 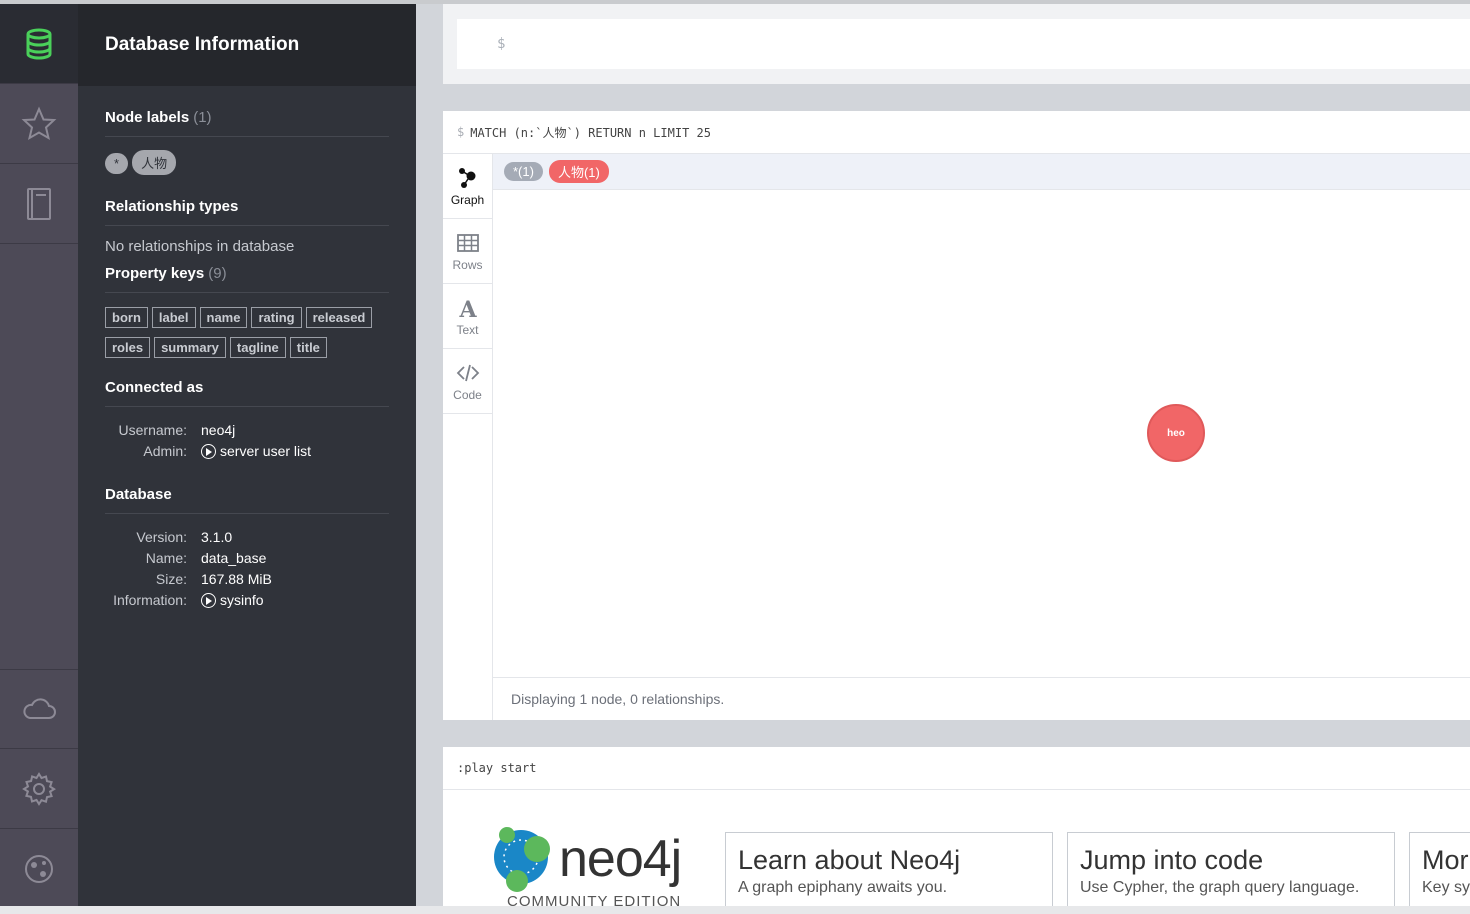 I want to click on about-button, so click(x=39, y=869).